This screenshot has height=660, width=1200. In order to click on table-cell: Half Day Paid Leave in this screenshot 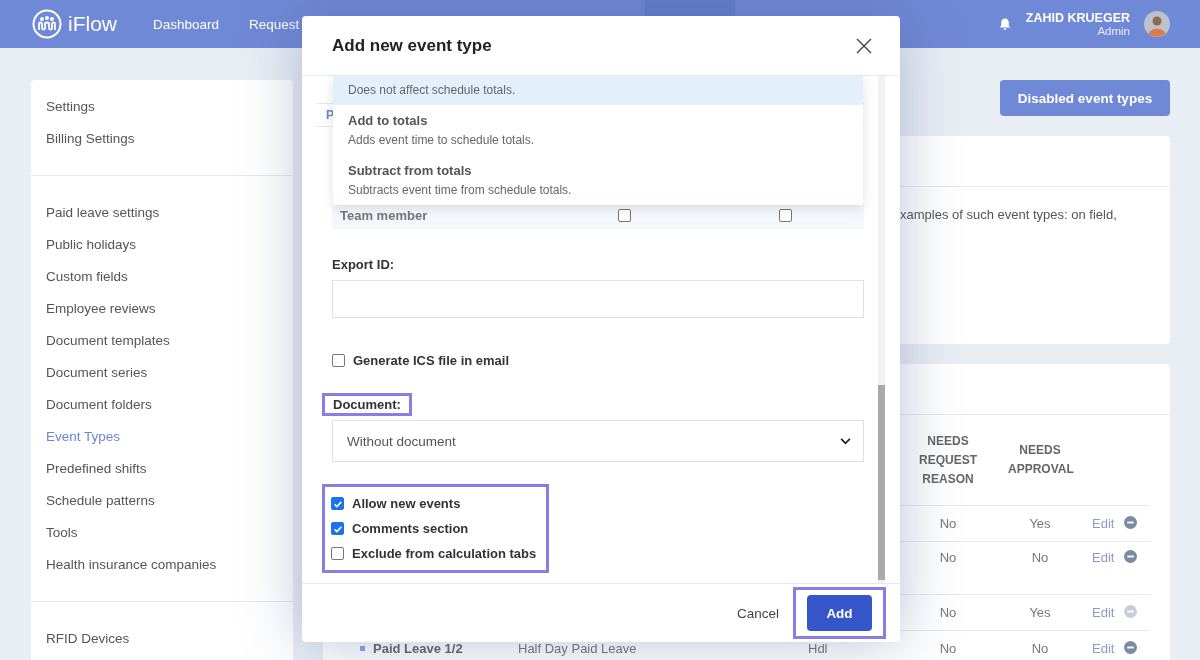, I will do `click(577, 648)`.